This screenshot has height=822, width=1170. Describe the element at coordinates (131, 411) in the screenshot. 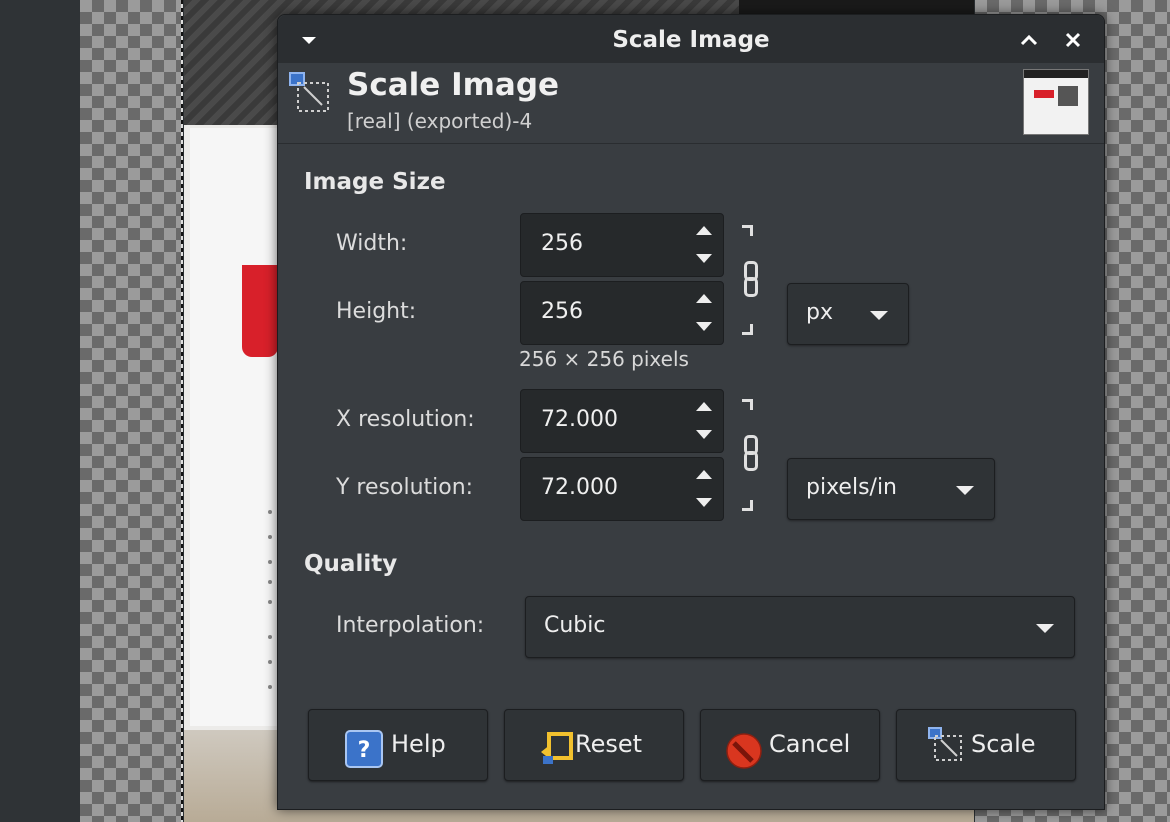

I see `canvas-transparency-left` at that location.